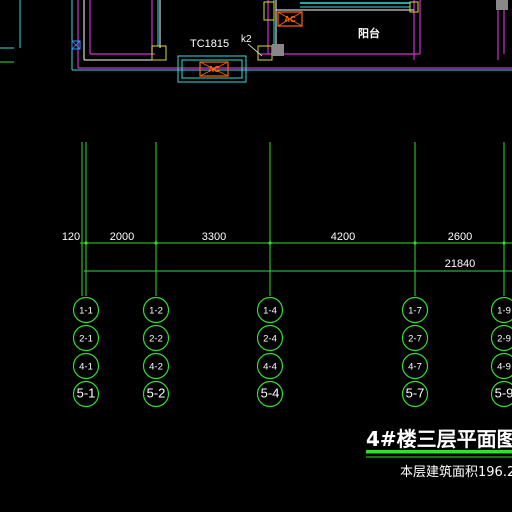  I want to click on k-label: k2, so click(246, 39).